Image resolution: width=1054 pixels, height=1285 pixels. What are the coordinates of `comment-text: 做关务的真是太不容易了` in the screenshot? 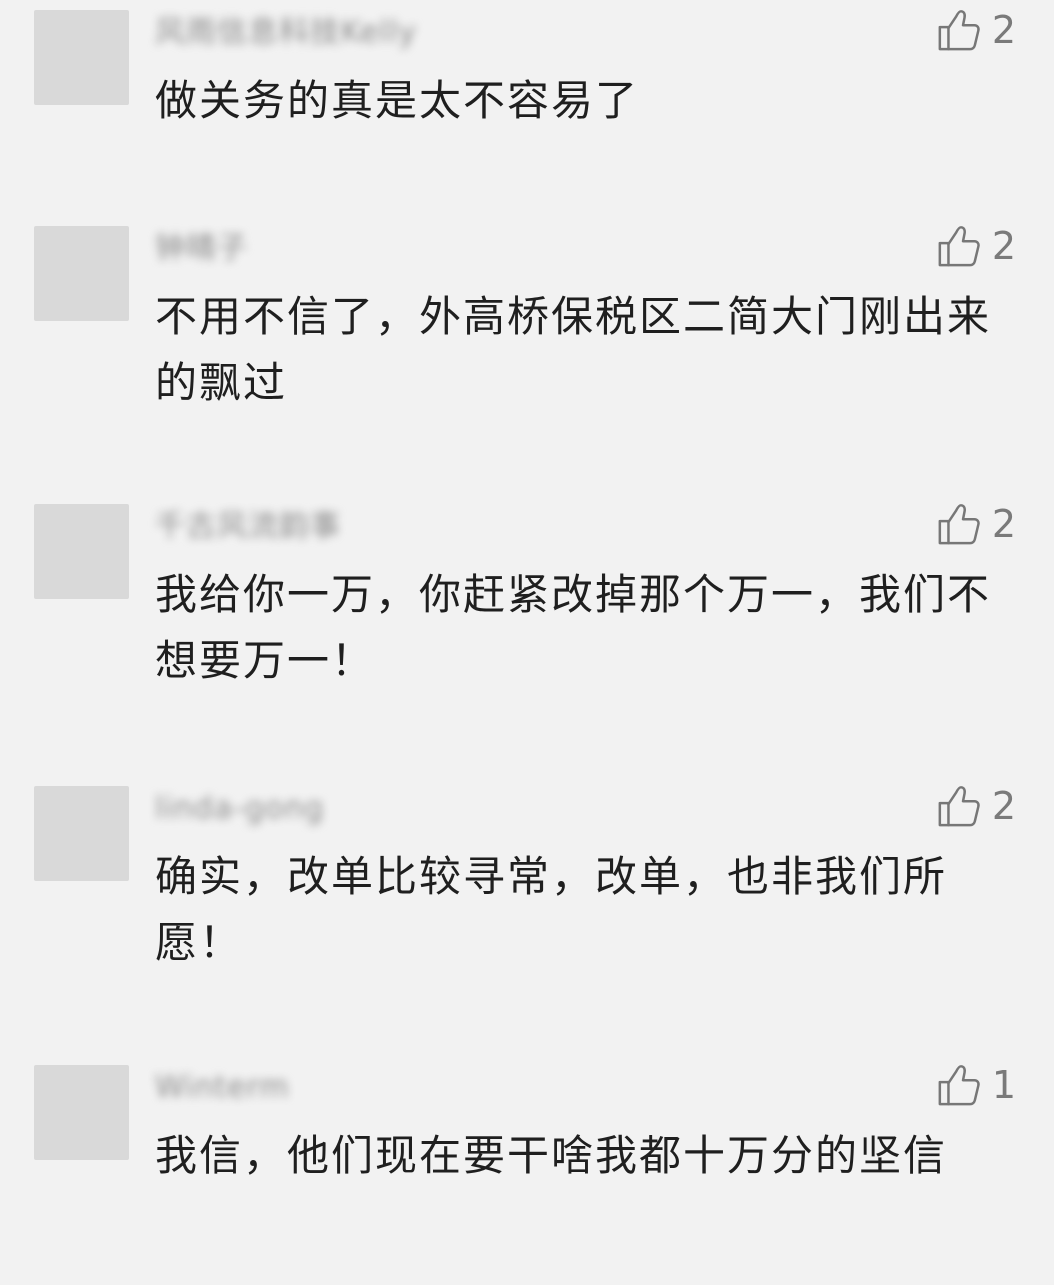 It's located at (397, 100).